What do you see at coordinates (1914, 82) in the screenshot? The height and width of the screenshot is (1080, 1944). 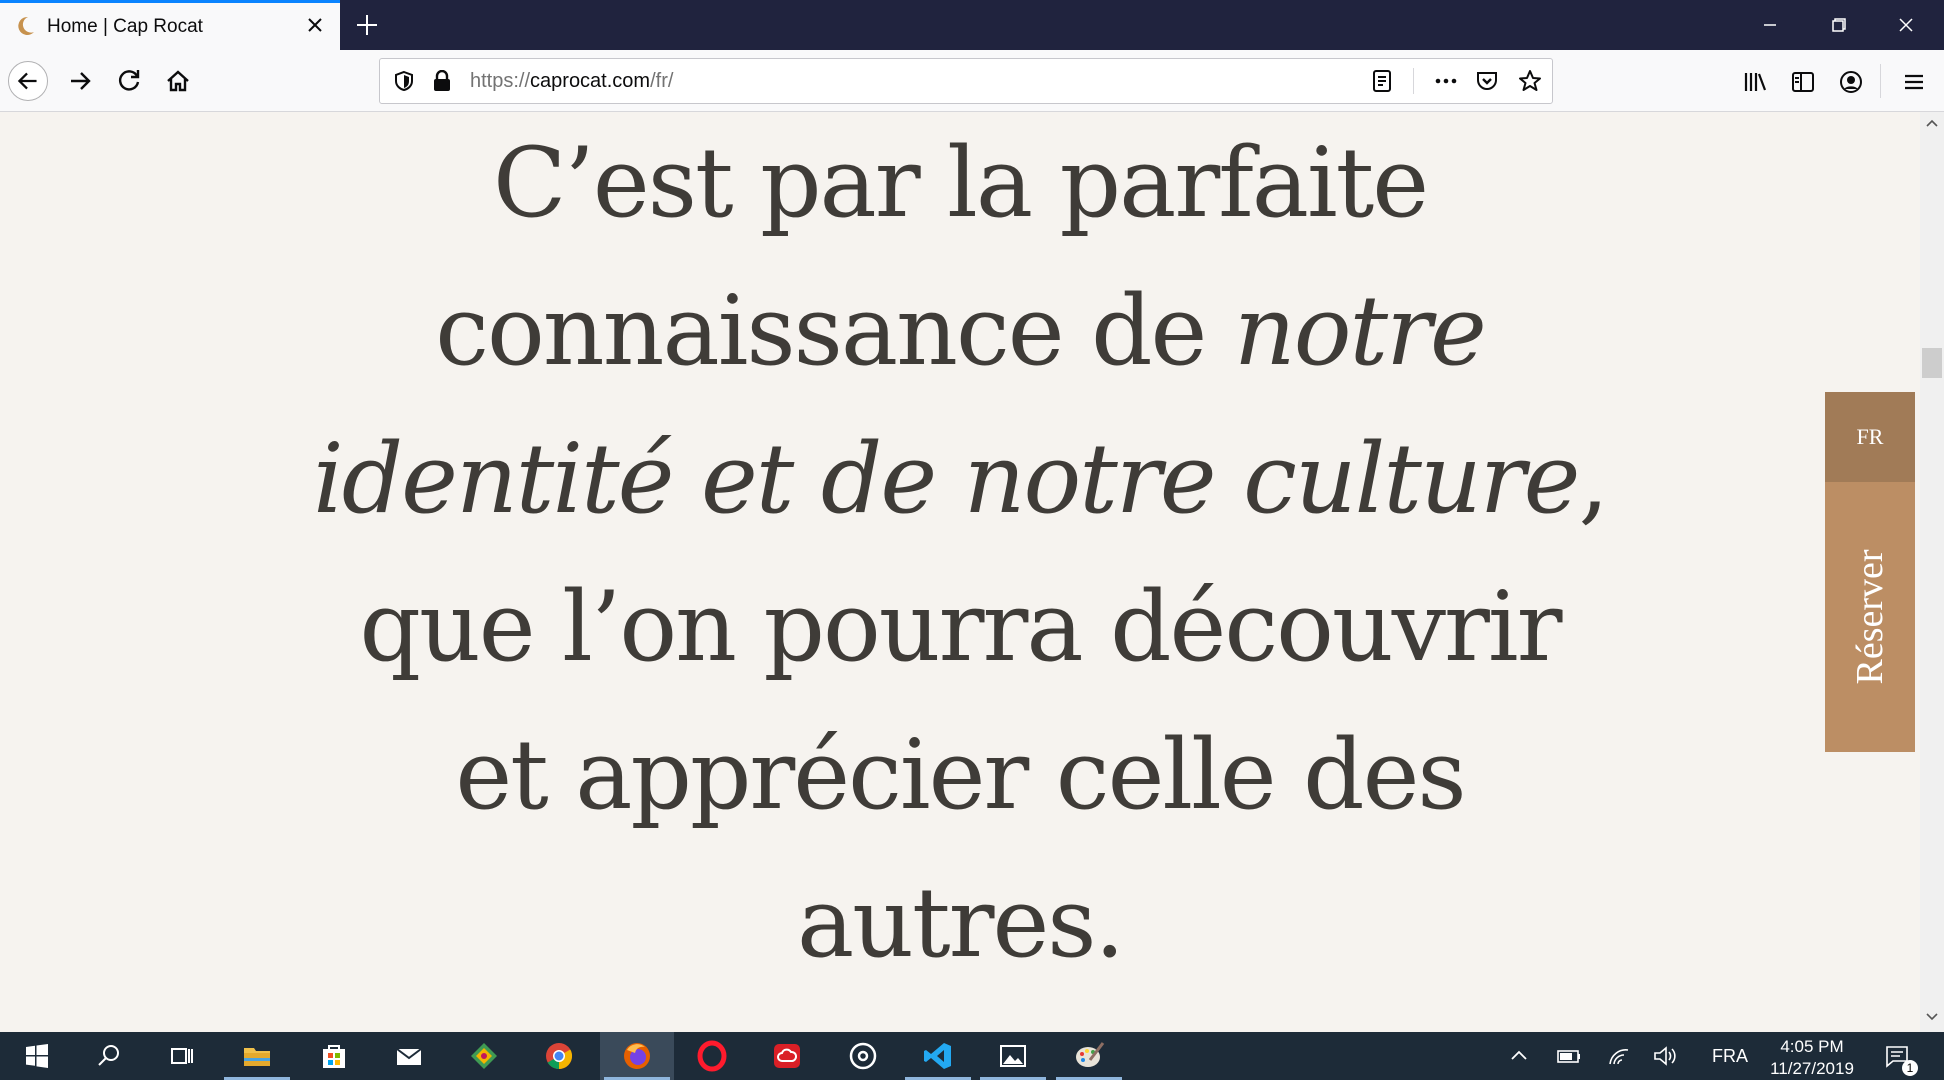 I see `hamburger-menu-icon` at bounding box center [1914, 82].